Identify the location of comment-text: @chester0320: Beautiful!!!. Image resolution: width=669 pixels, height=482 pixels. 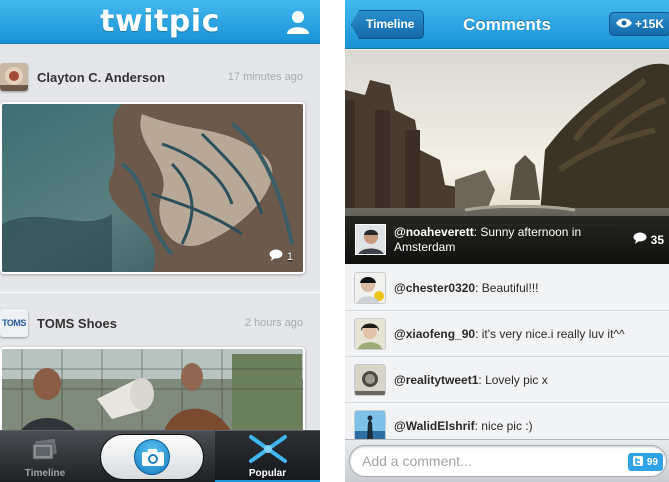
(466, 288).